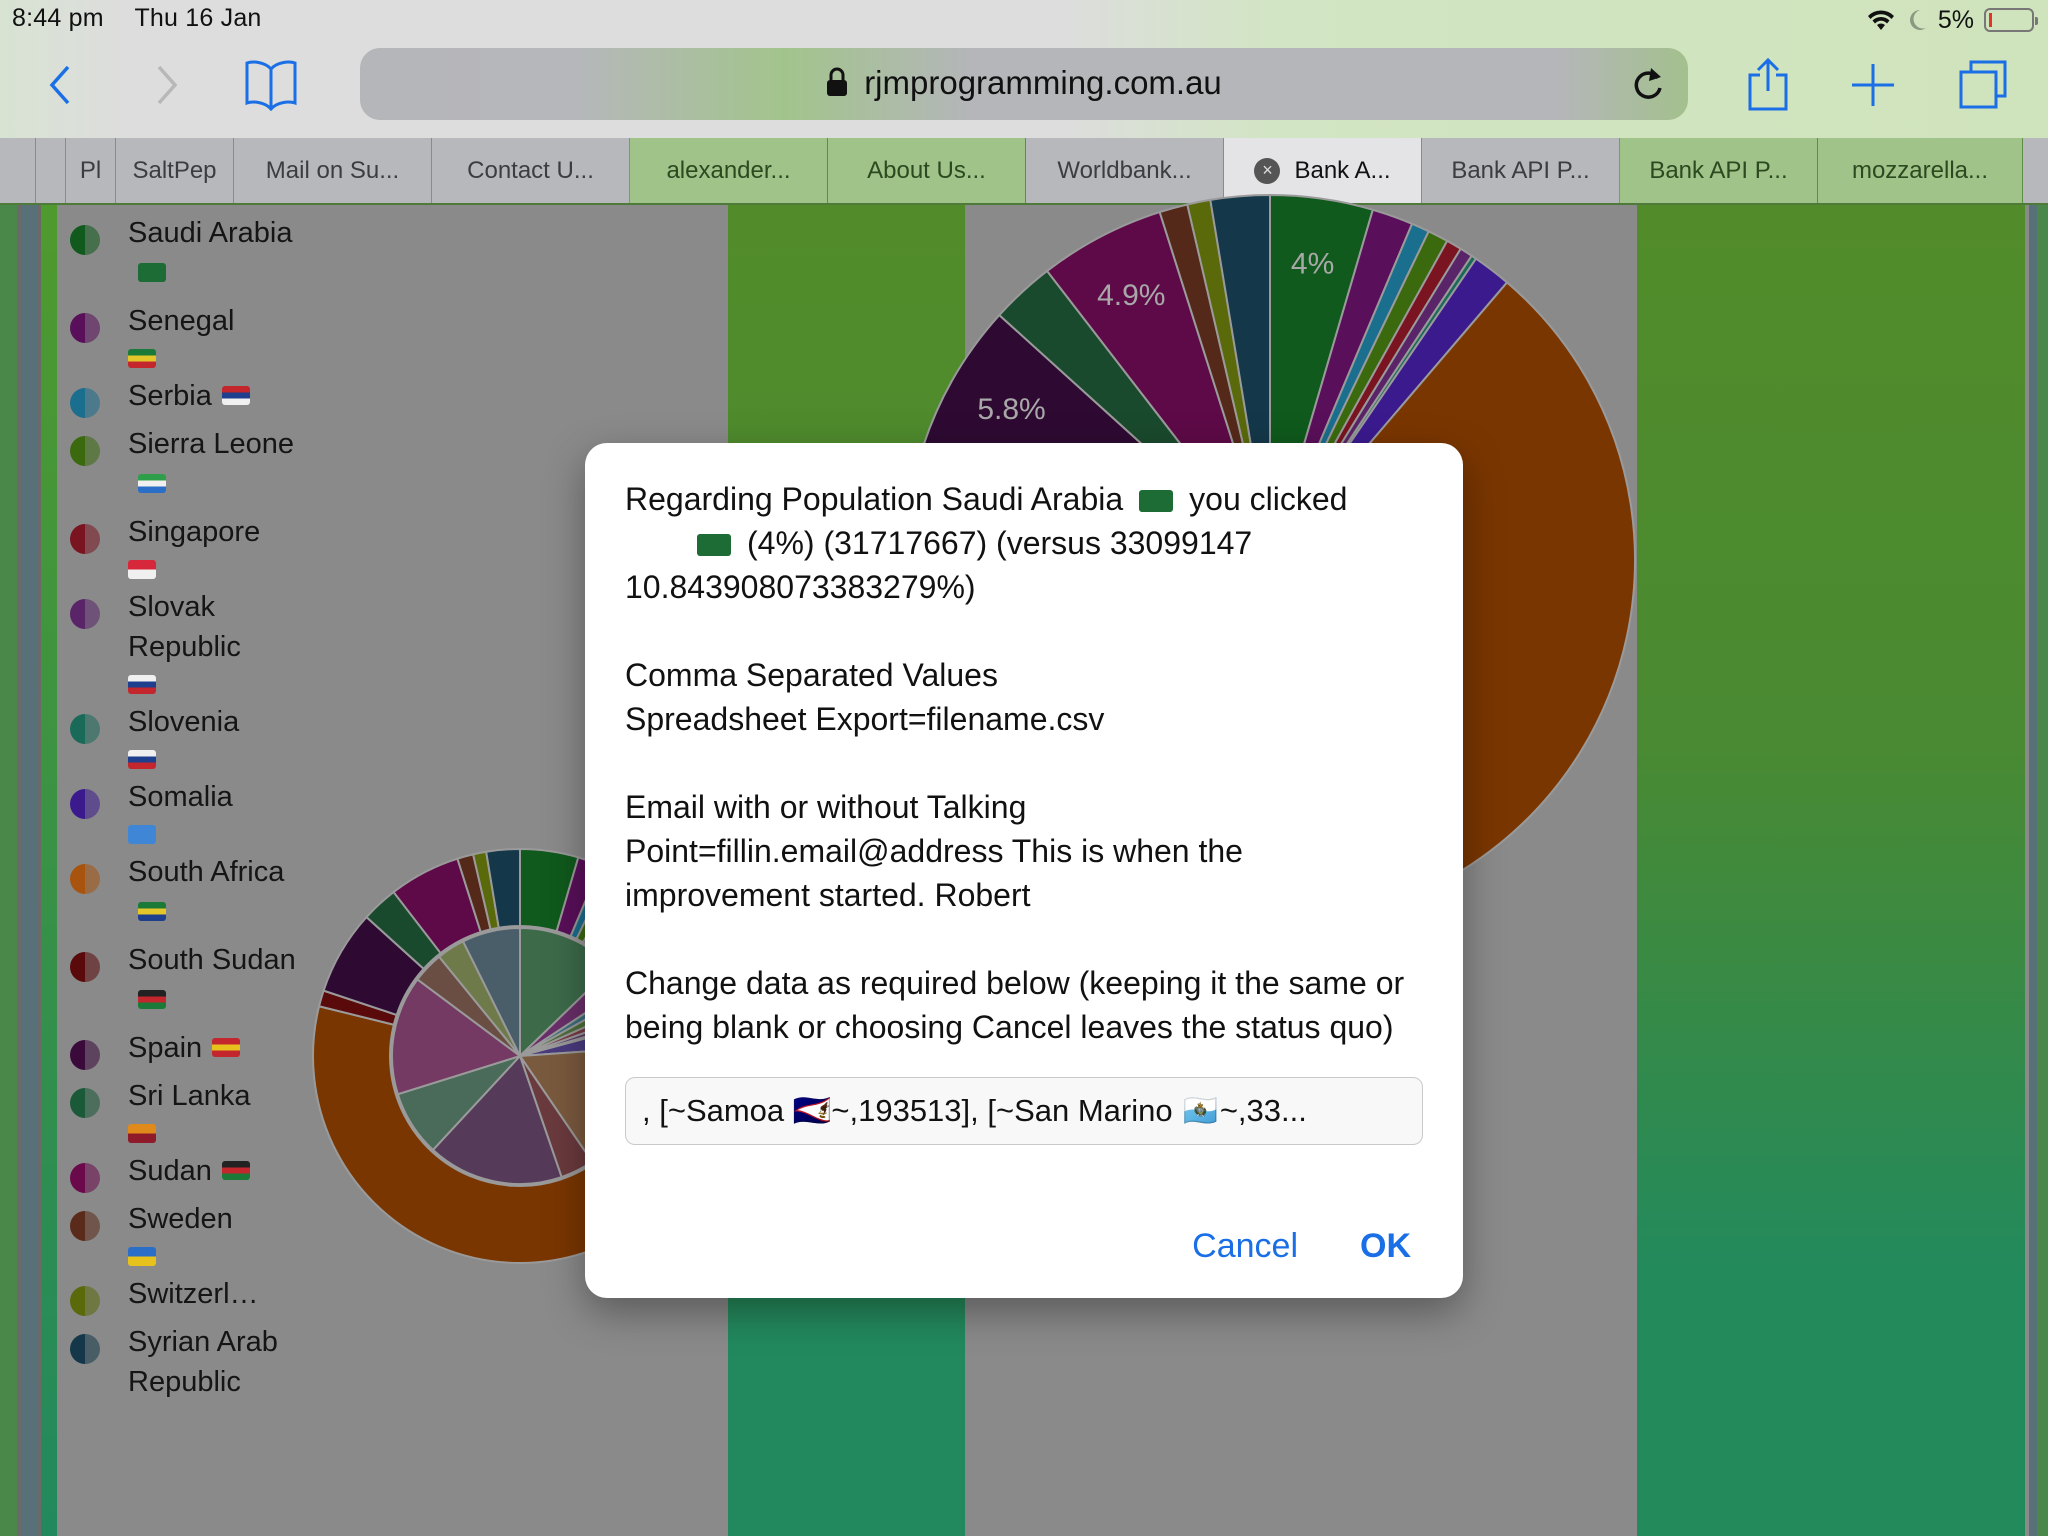 The width and height of the screenshot is (2048, 1536). What do you see at coordinates (189, 1096) in the screenshot?
I see `legend-label: Sri Lanka` at bounding box center [189, 1096].